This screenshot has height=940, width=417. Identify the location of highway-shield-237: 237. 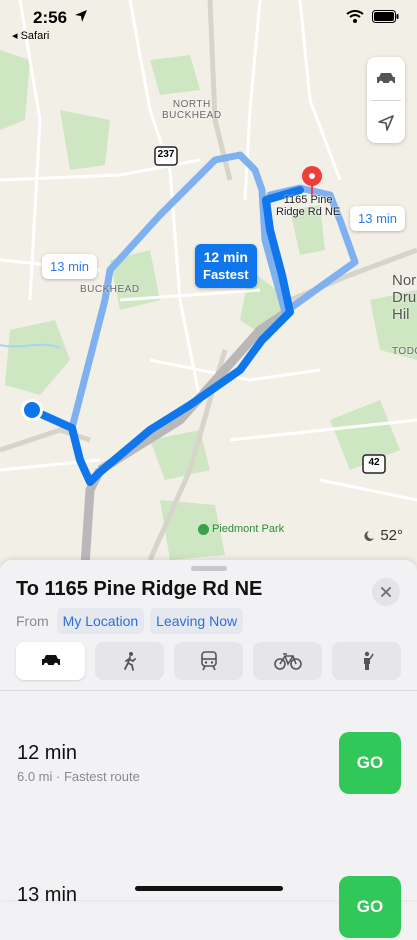
(166, 154).